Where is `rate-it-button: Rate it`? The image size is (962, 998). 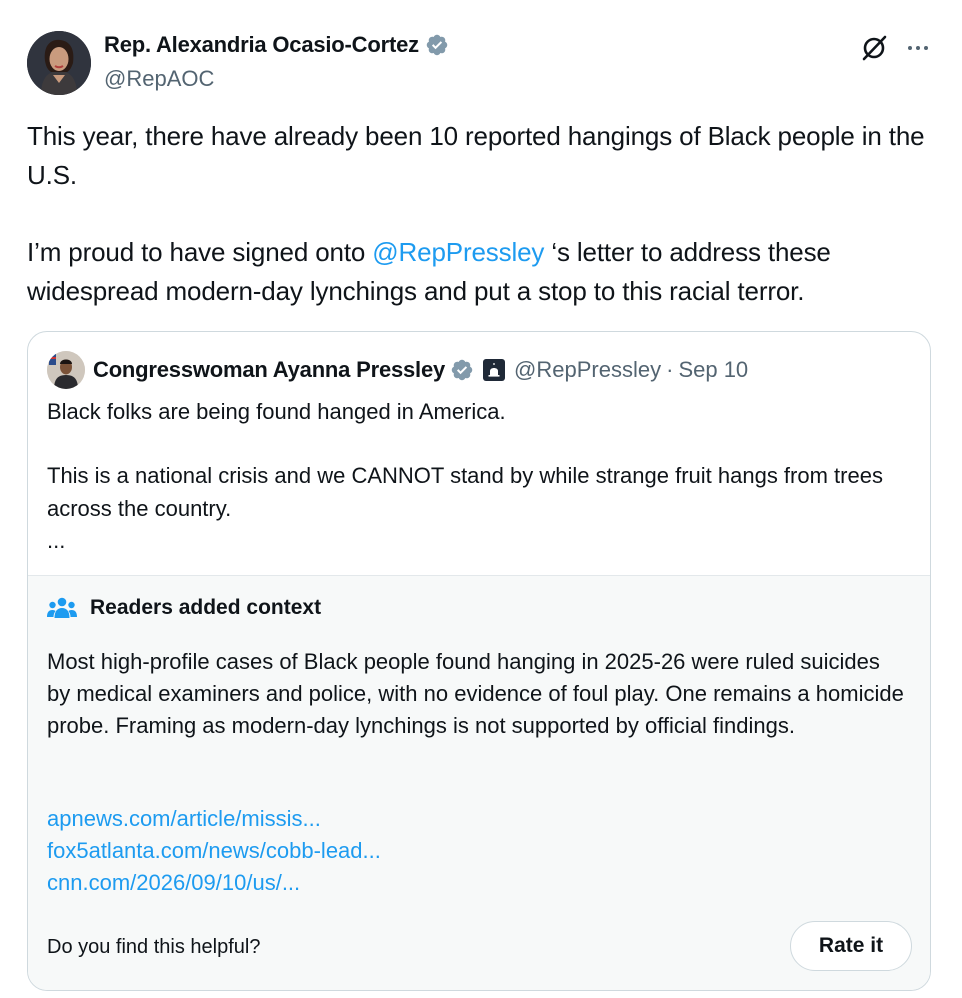
rate-it-button: Rate it is located at coordinates (851, 946).